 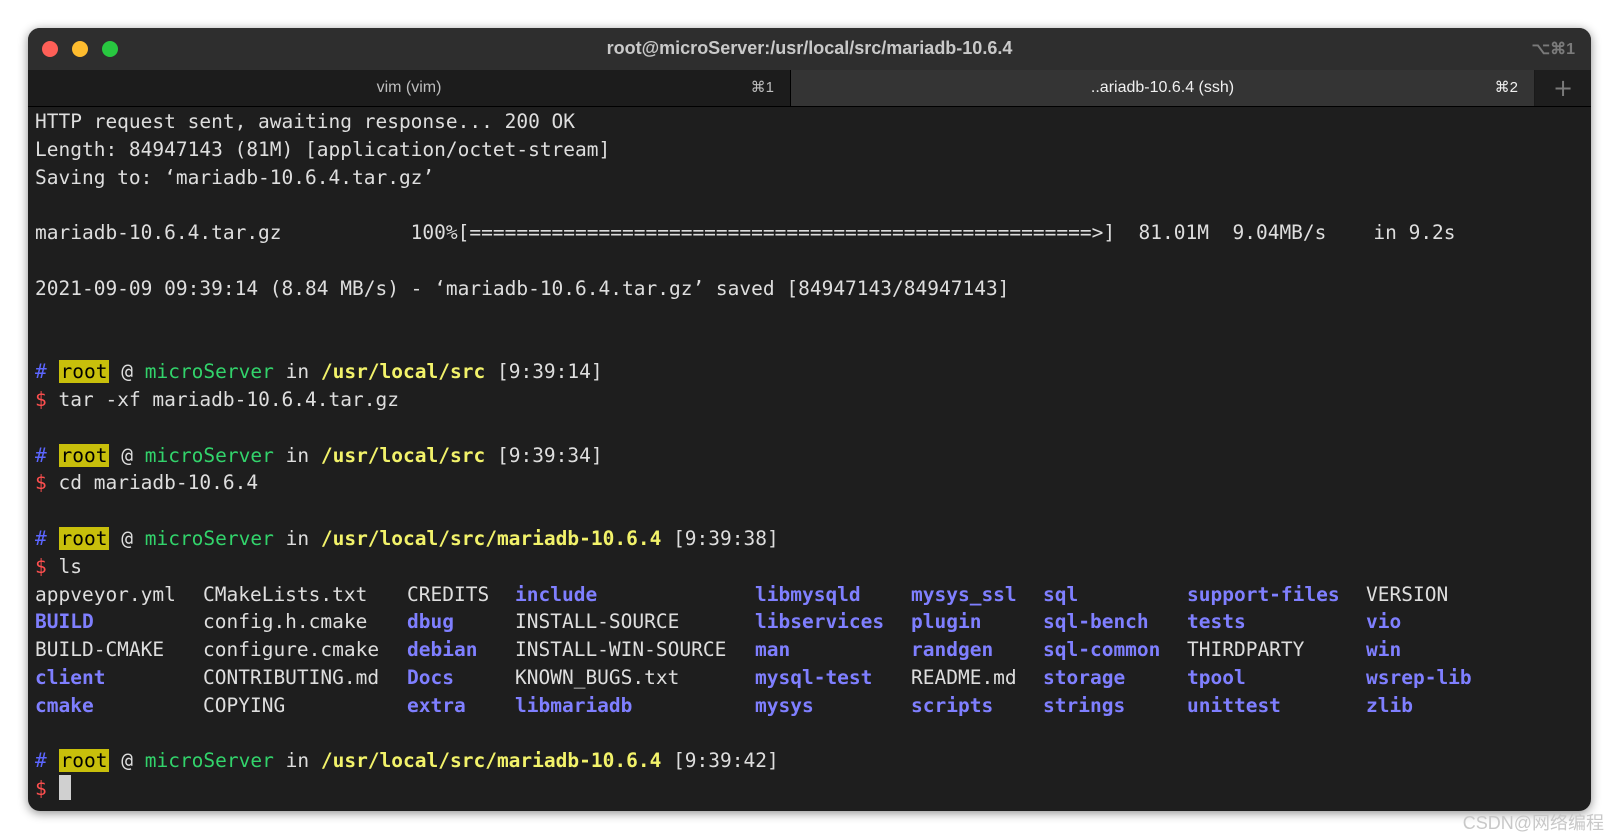 What do you see at coordinates (964, 594) in the screenshot?
I see `ls-directory: mysys_ssl` at bounding box center [964, 594].